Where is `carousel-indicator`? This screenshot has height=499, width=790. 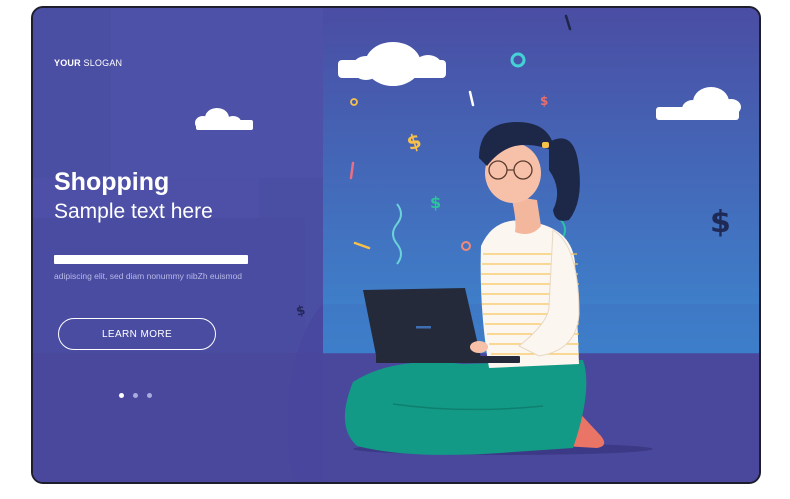 carousel-indicator is located at coordinates (135, 395).